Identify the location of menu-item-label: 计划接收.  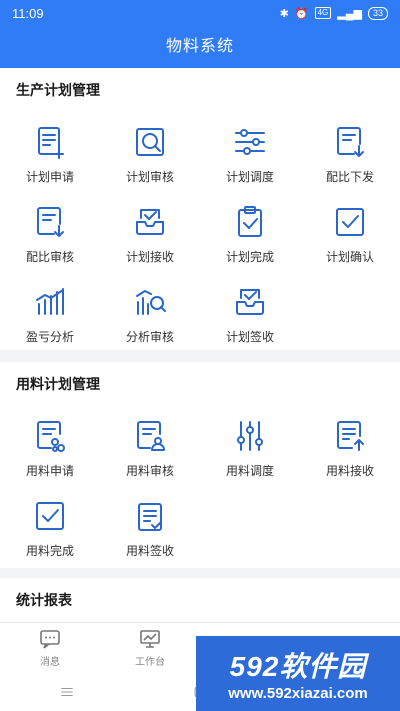
(149, 257).